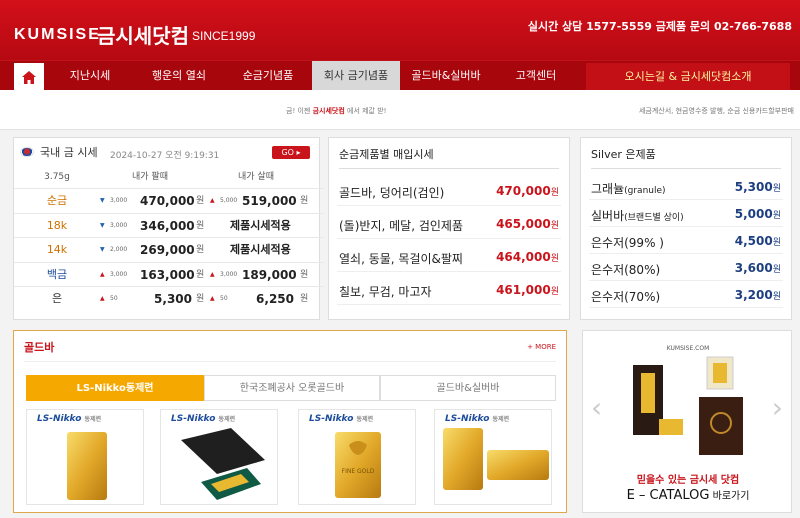  I want to click on list-item: 골드바, 덩어리(검인) 470,000원, so click(449, 191).